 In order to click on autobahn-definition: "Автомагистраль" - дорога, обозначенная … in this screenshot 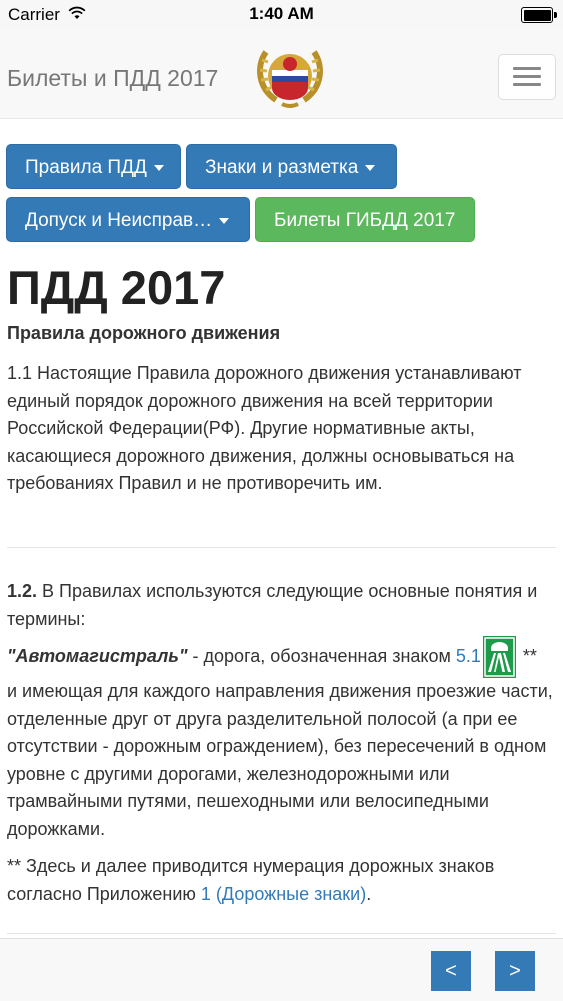, I will do `click(282, 657)`.